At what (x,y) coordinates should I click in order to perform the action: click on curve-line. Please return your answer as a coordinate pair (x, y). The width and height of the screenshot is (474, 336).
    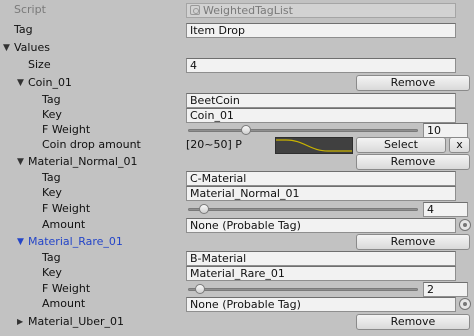
    Looking at the image, I should click on (314, 145).